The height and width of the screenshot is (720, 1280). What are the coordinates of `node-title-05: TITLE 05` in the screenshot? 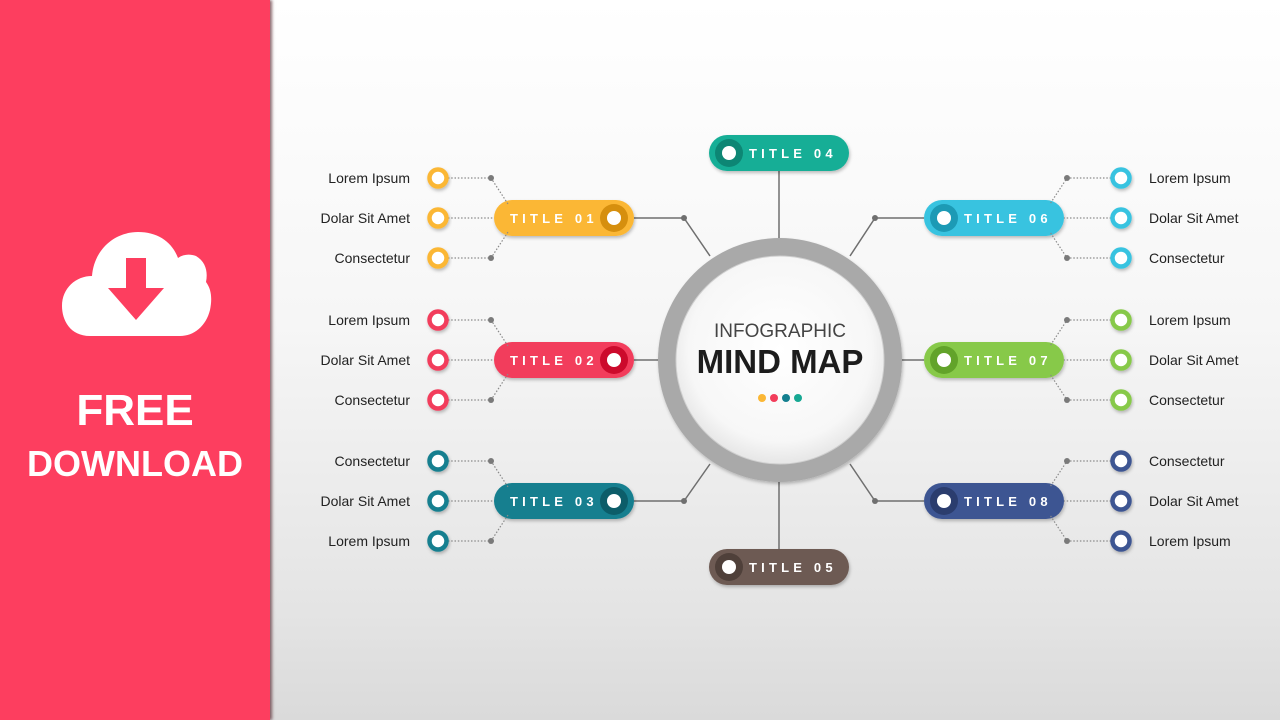 It's located at (779, 567).